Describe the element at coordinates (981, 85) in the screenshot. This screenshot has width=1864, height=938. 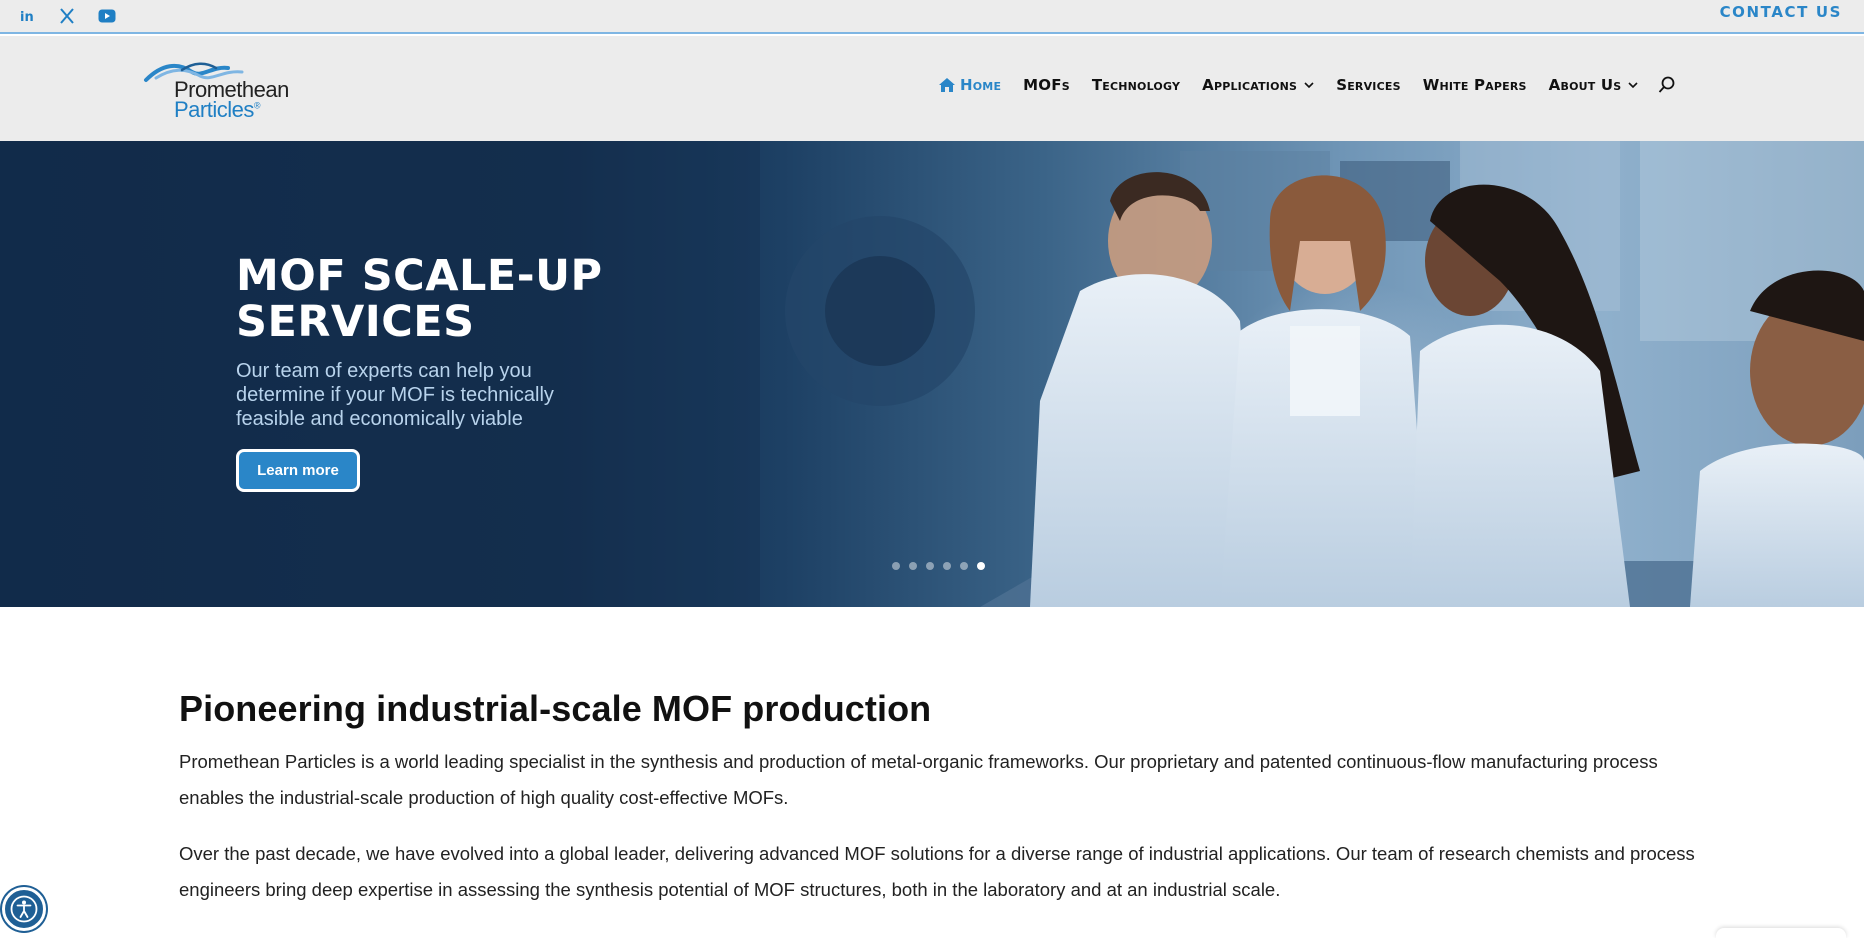
I see `nav-home-label: Home` at that location.